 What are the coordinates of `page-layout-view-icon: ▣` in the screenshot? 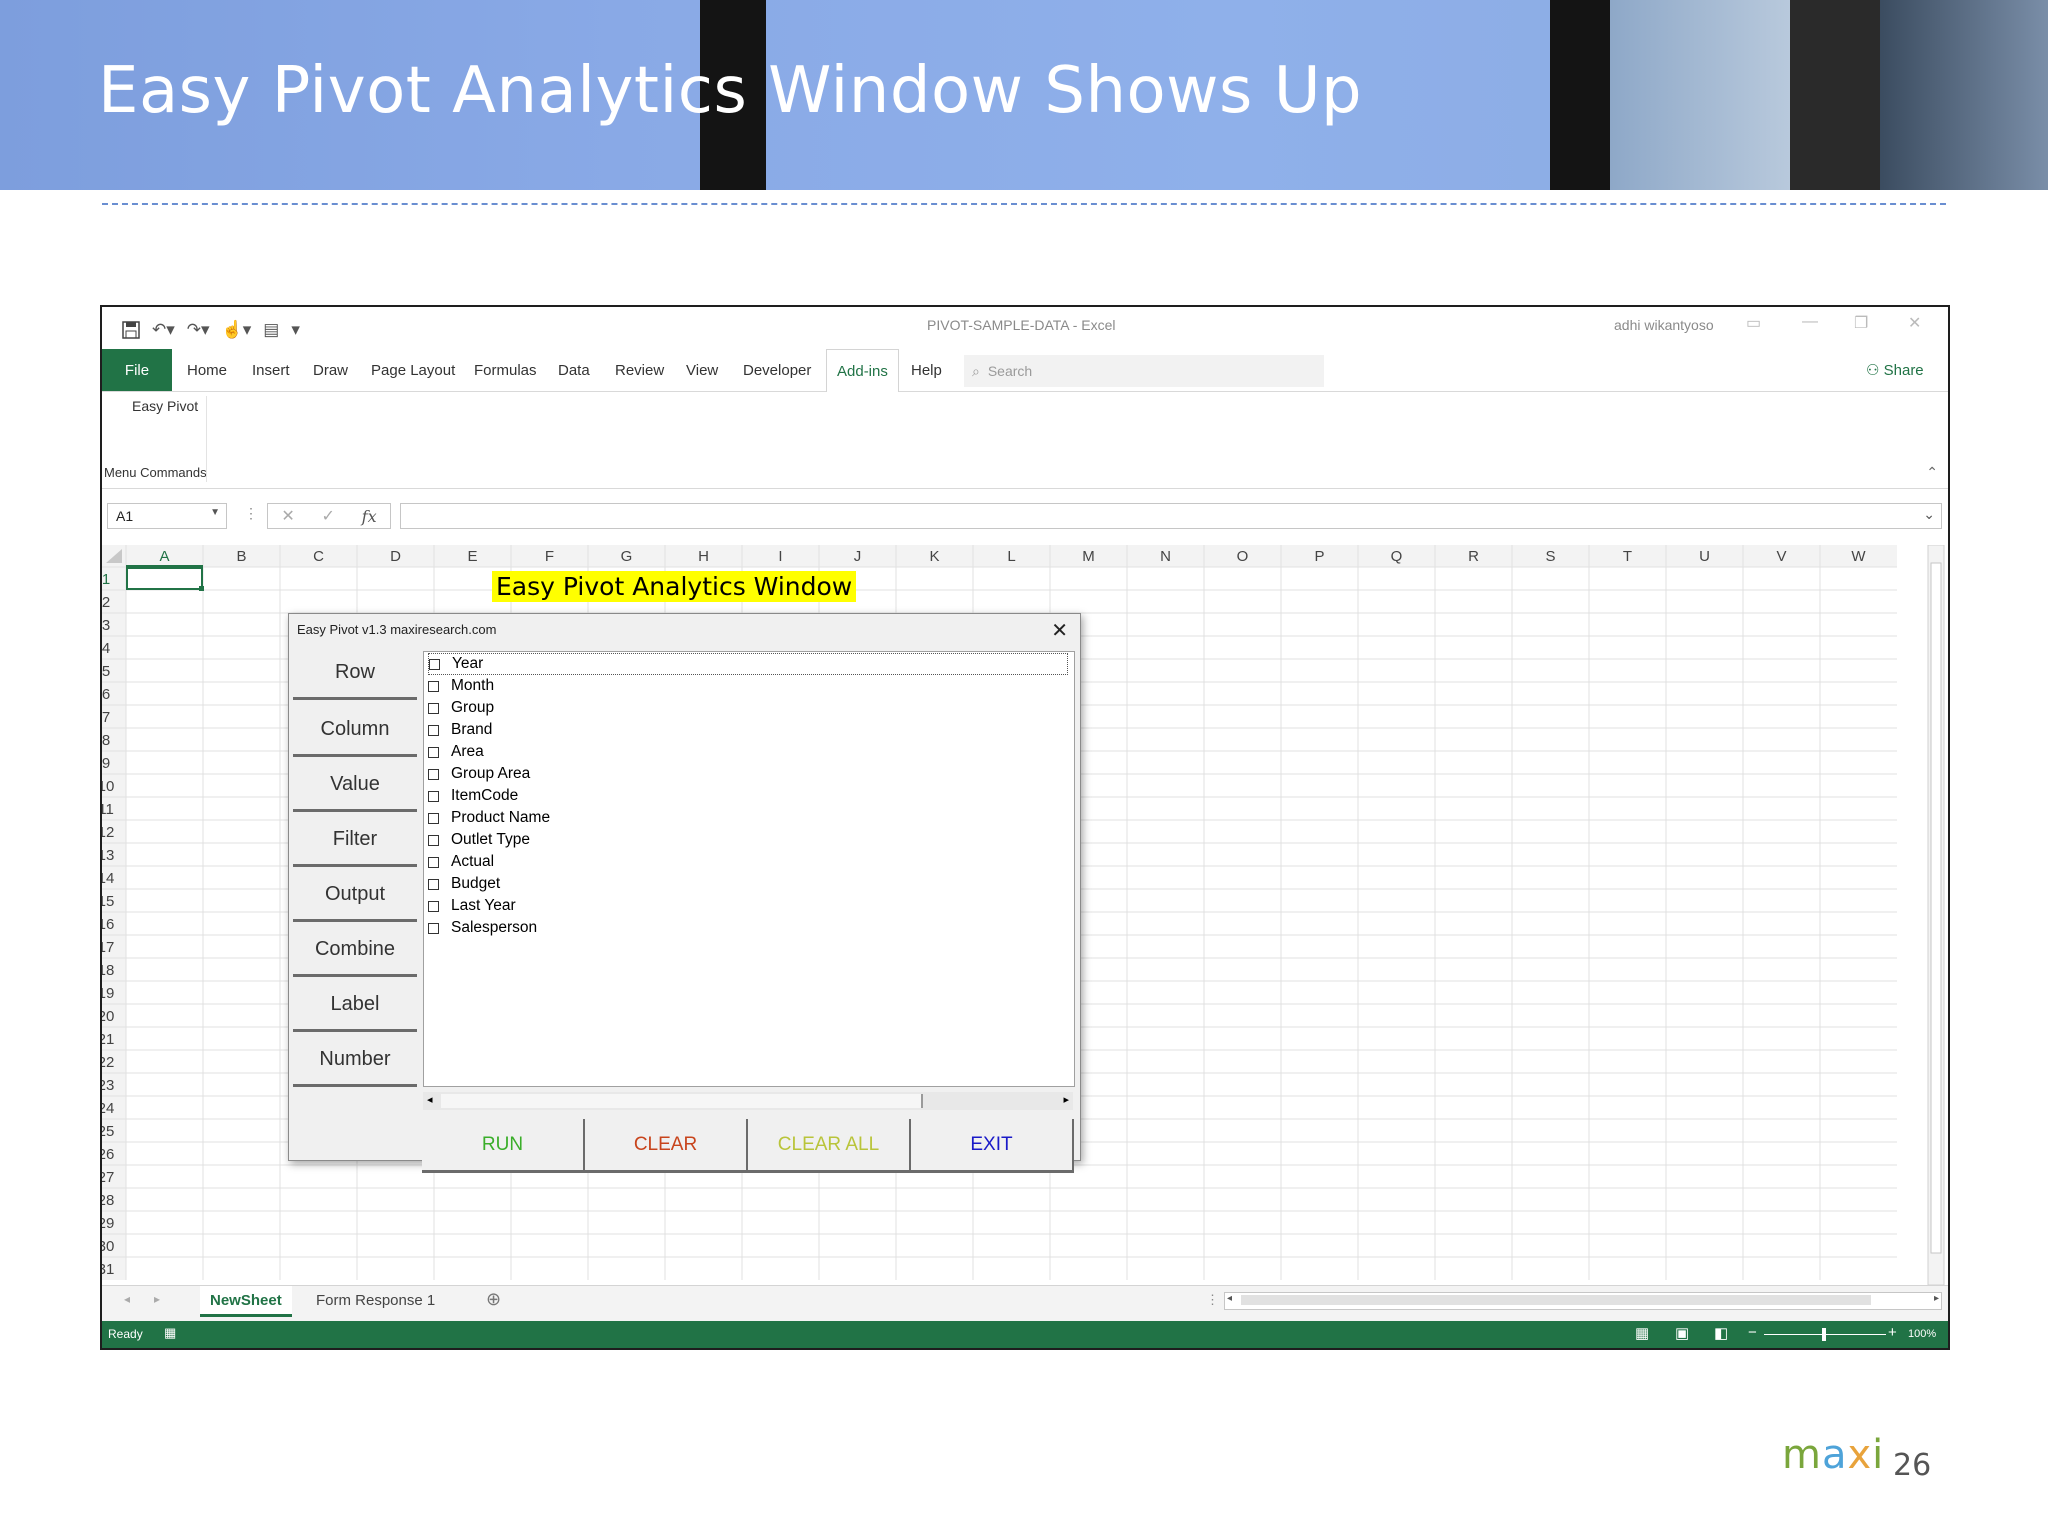 It's located at (1682, 1333).